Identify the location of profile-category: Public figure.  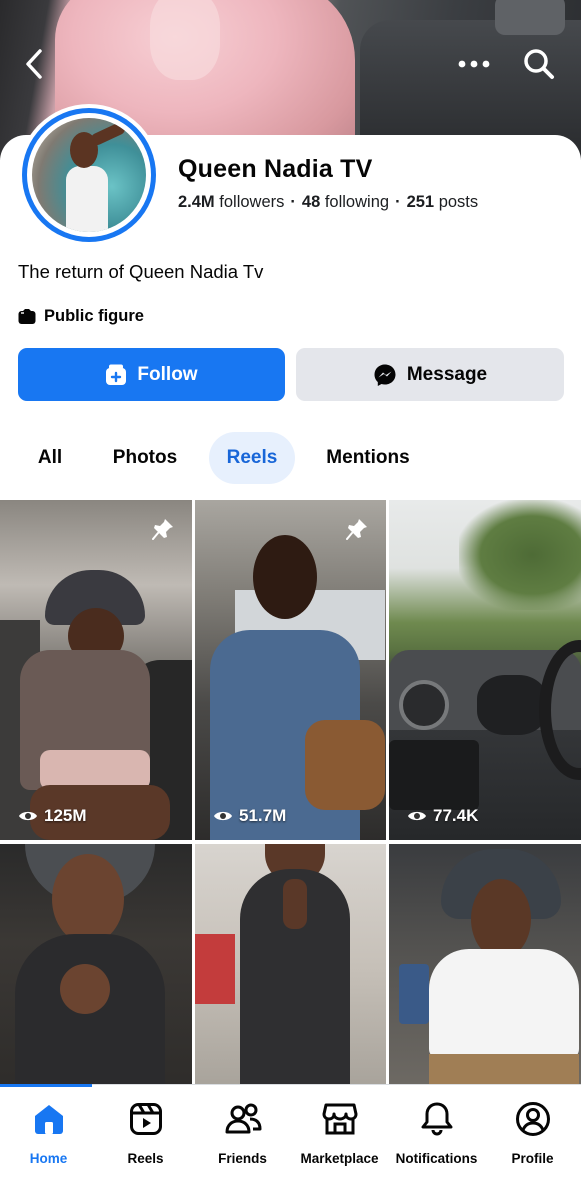
(81, 316).